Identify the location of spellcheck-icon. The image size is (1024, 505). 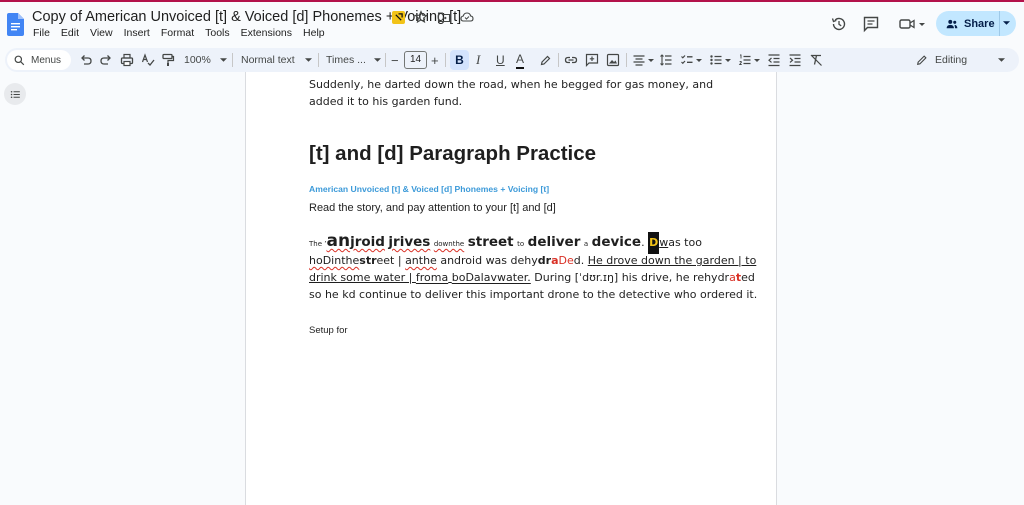
(148, 60).